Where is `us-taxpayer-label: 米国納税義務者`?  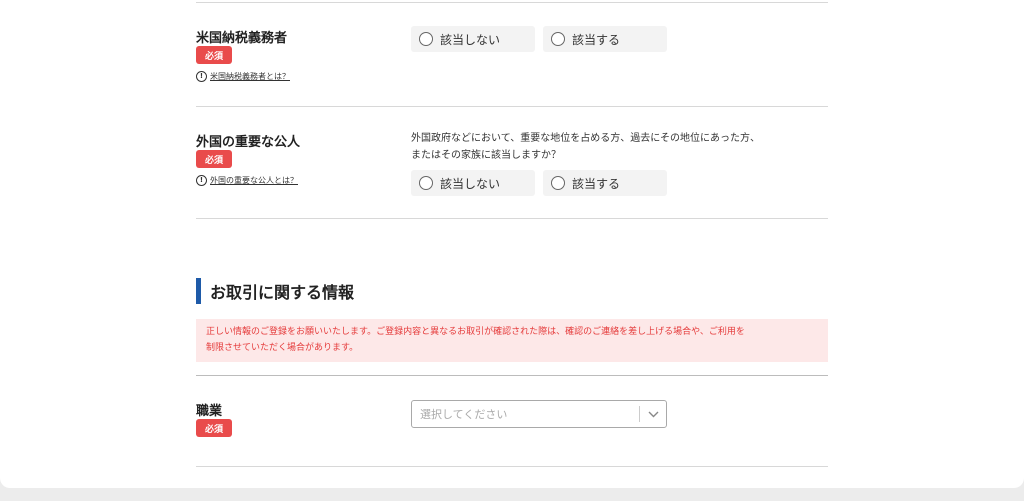
us-taxpayer-label: 米国納税義務者 is located at coordinates (242, 38).